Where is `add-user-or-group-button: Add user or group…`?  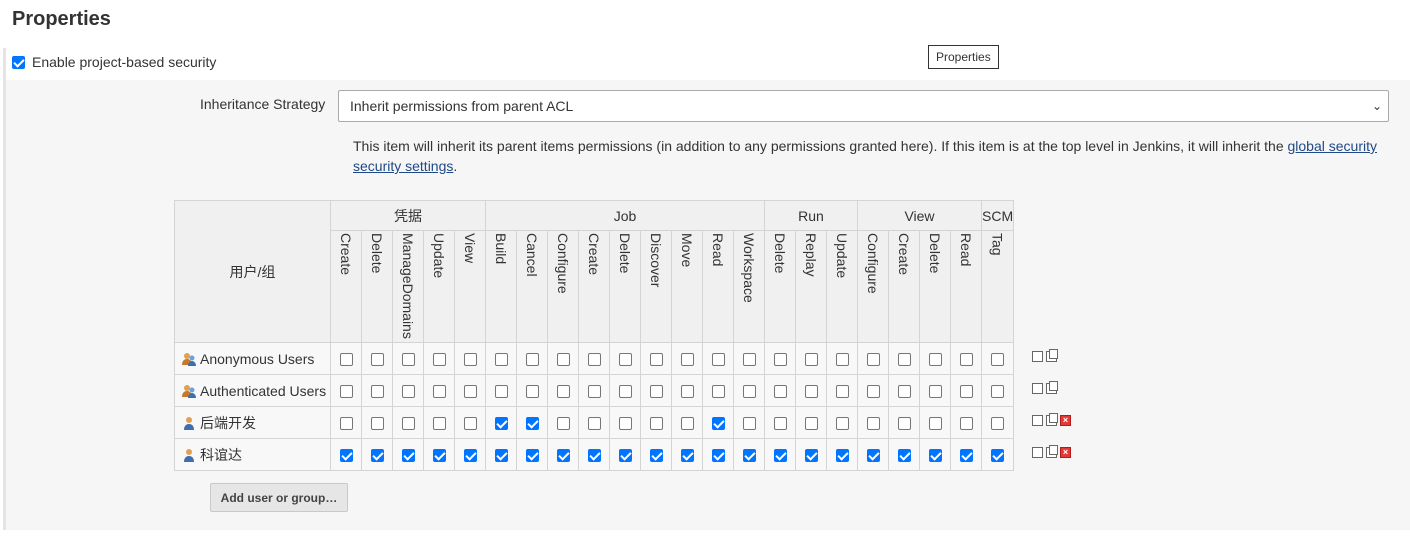
add-user-or-group-button: Add user or group… is located at coordinates (279, 497).